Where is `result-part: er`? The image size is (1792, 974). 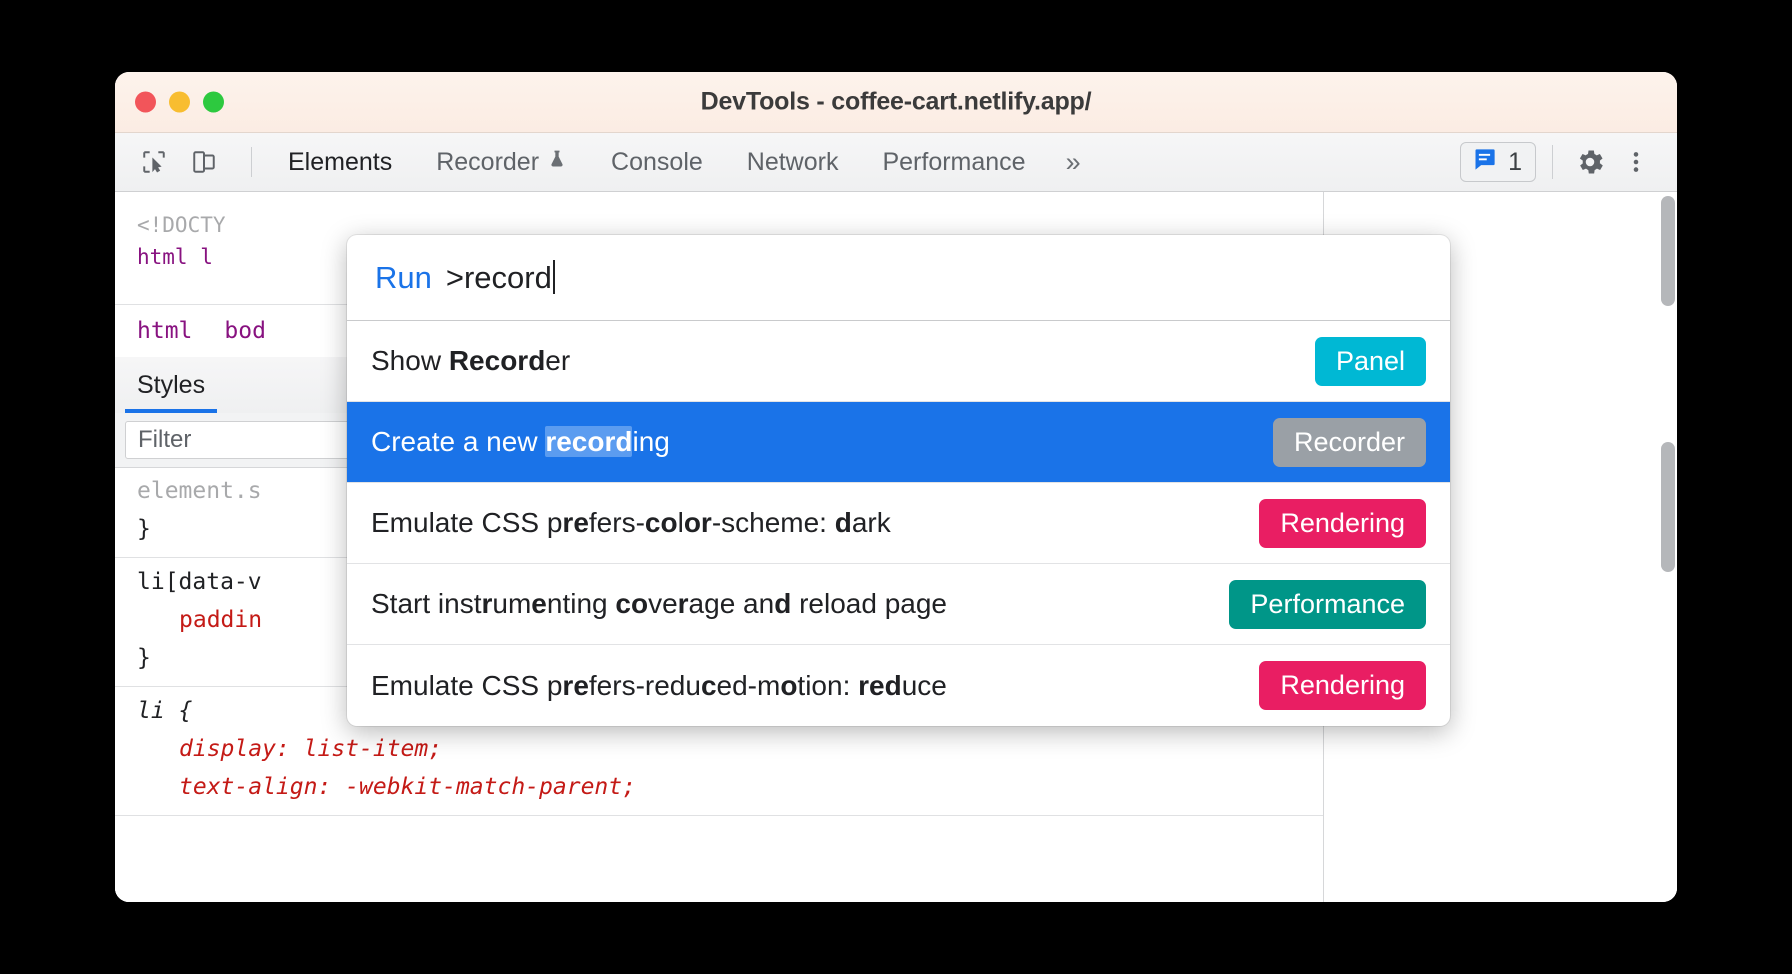 result-part: er is located at coordinates (558, 360).